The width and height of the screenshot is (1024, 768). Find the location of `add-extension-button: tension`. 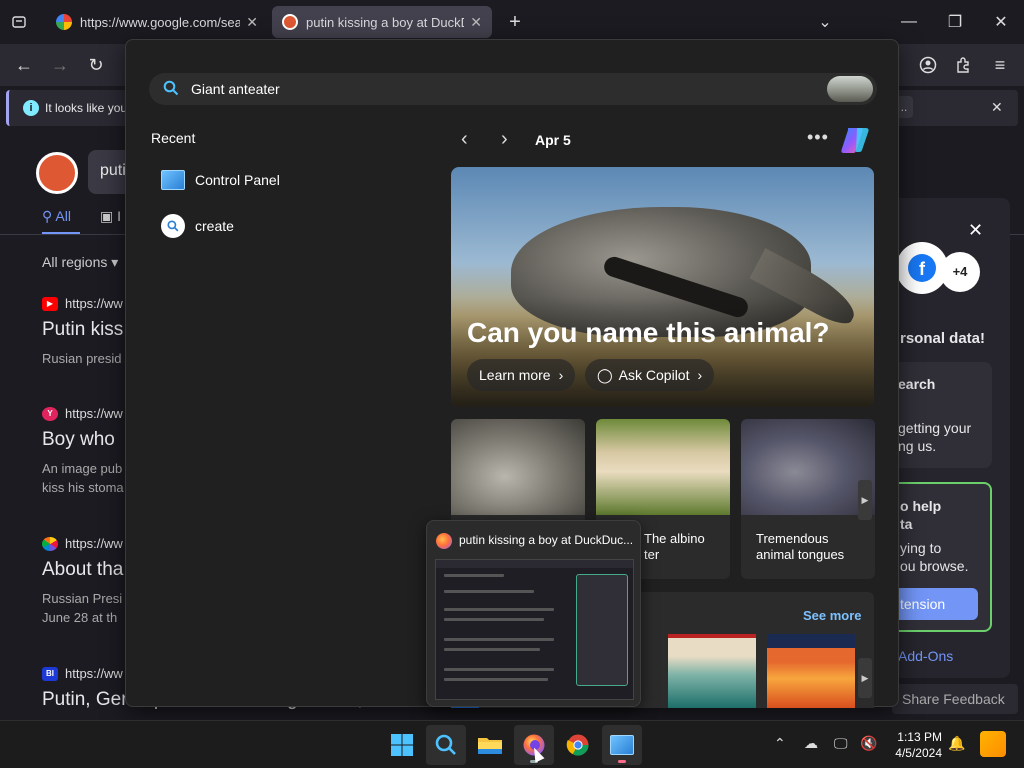

add-extension-button: tension is located at coordinates (933, 604).